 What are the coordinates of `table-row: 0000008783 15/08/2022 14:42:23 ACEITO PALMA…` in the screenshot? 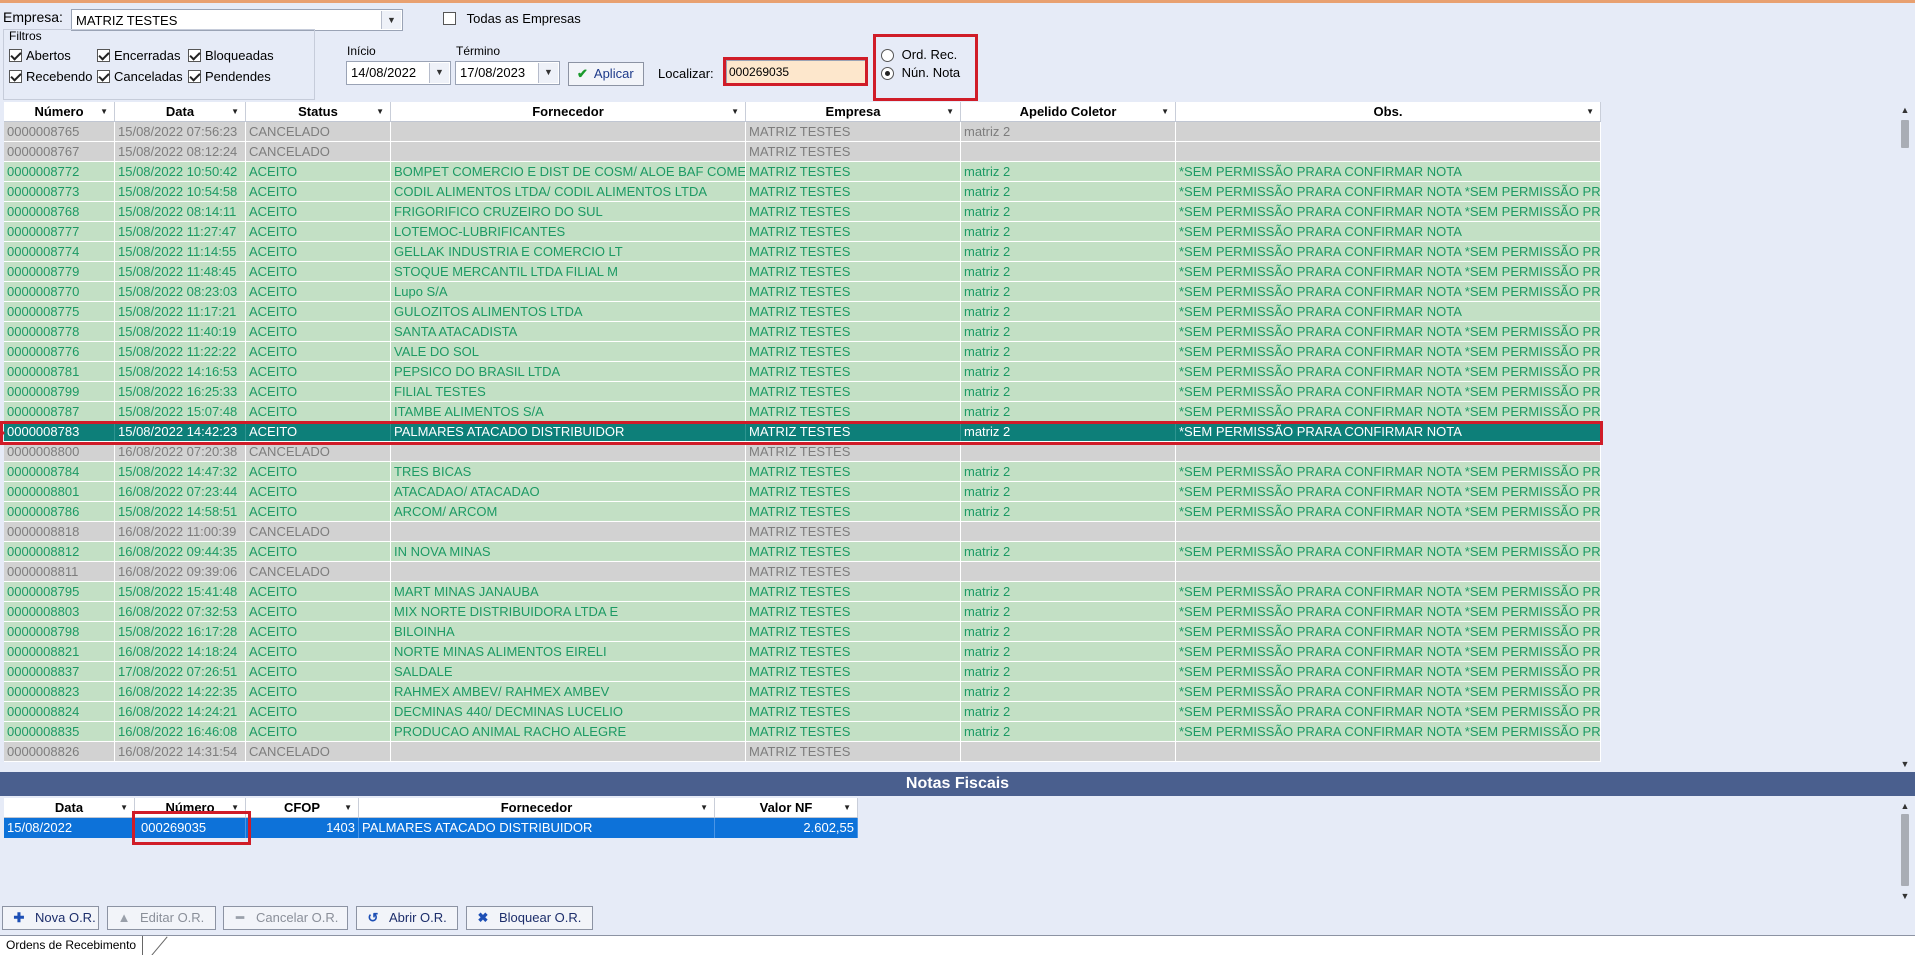 It's located at (802, 432).